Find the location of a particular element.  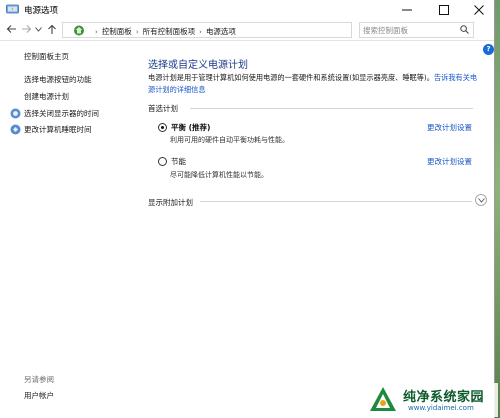

watermark-url: www.yidaimei.com is located at coordinates (441, 408).